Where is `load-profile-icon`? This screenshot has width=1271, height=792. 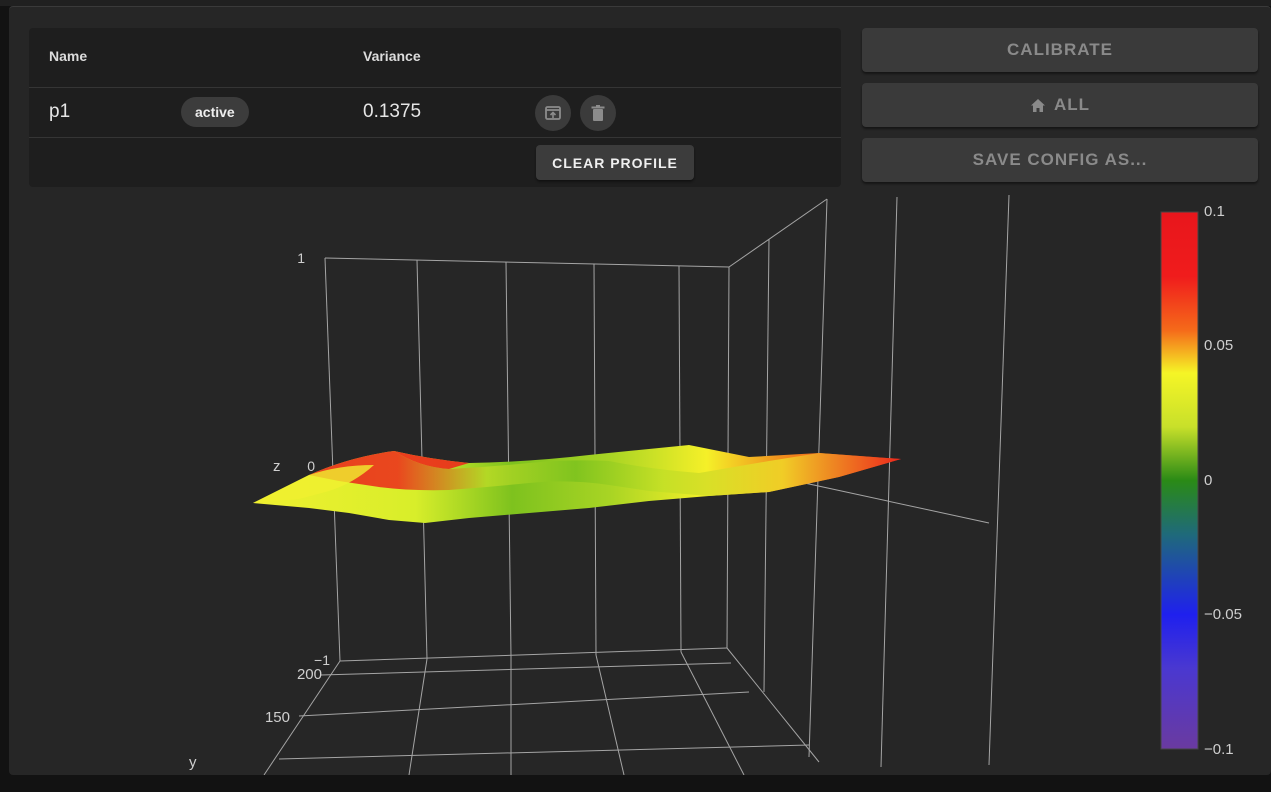
load-profile-icon is located at coordinates (553, 113).